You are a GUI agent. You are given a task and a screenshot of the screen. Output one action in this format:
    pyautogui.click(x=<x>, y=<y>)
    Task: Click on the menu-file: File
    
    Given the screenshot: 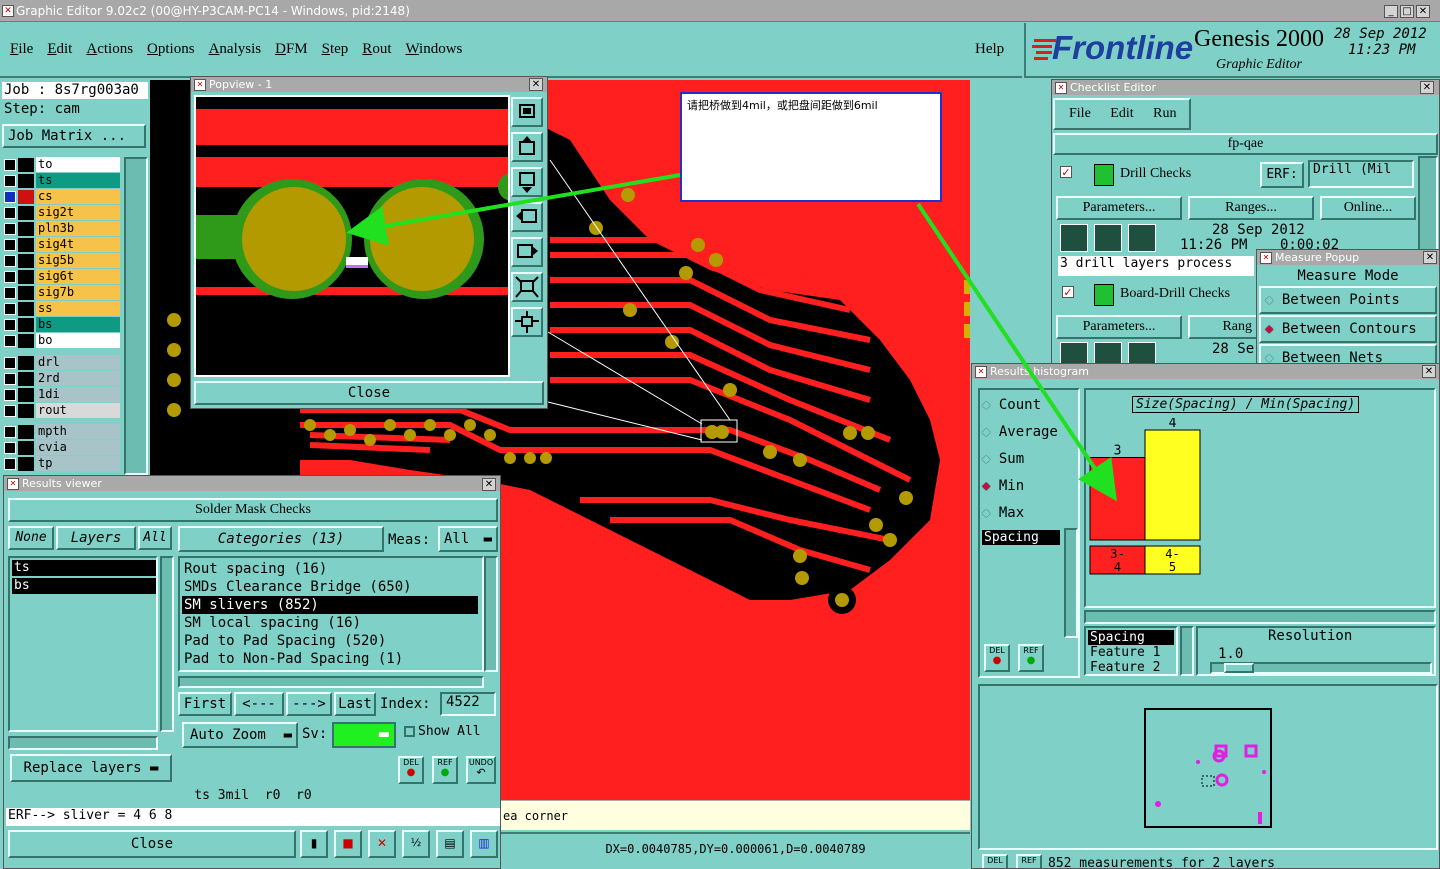 What is the action you would take?
    pyautogui.click(x=21, y=49)
    